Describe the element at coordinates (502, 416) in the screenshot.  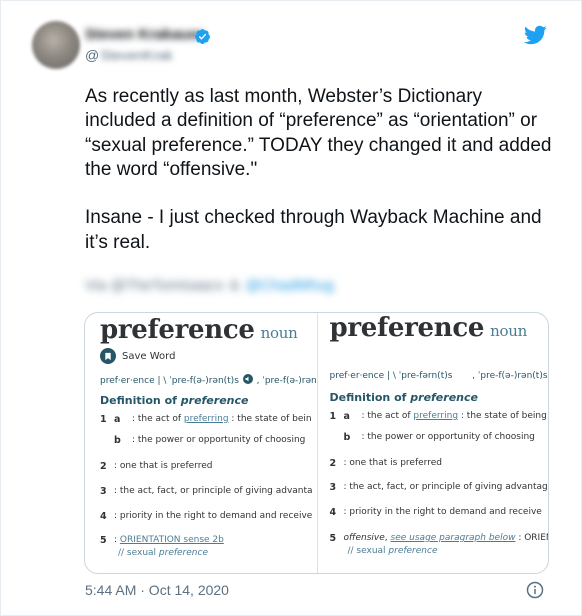
I see `sense-text-post: : the state of being` at that location.